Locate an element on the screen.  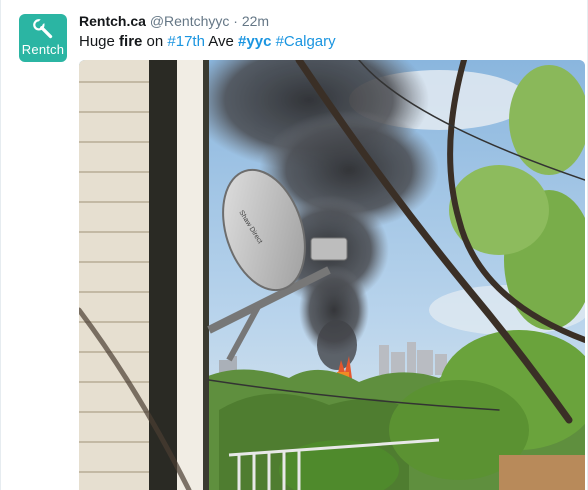
tweet-text: Huge fire on #17th Ave #yyc #Calgary is located at coordinates (207, 42).